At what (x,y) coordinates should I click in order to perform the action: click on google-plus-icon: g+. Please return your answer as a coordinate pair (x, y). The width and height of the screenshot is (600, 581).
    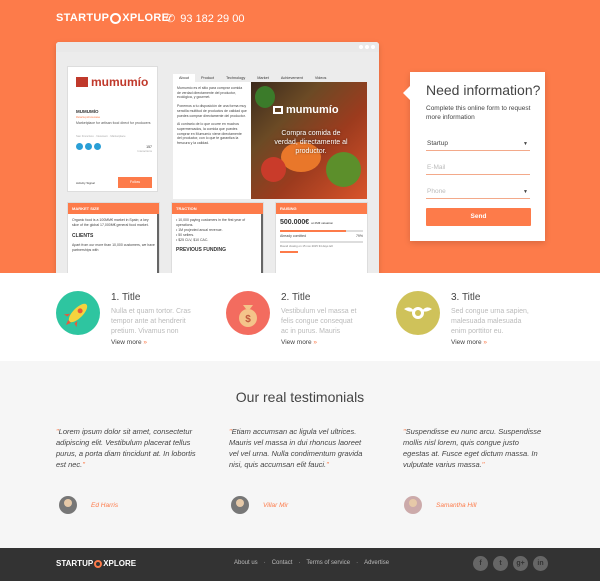
    Looking at the image, I should click on (520, 563).